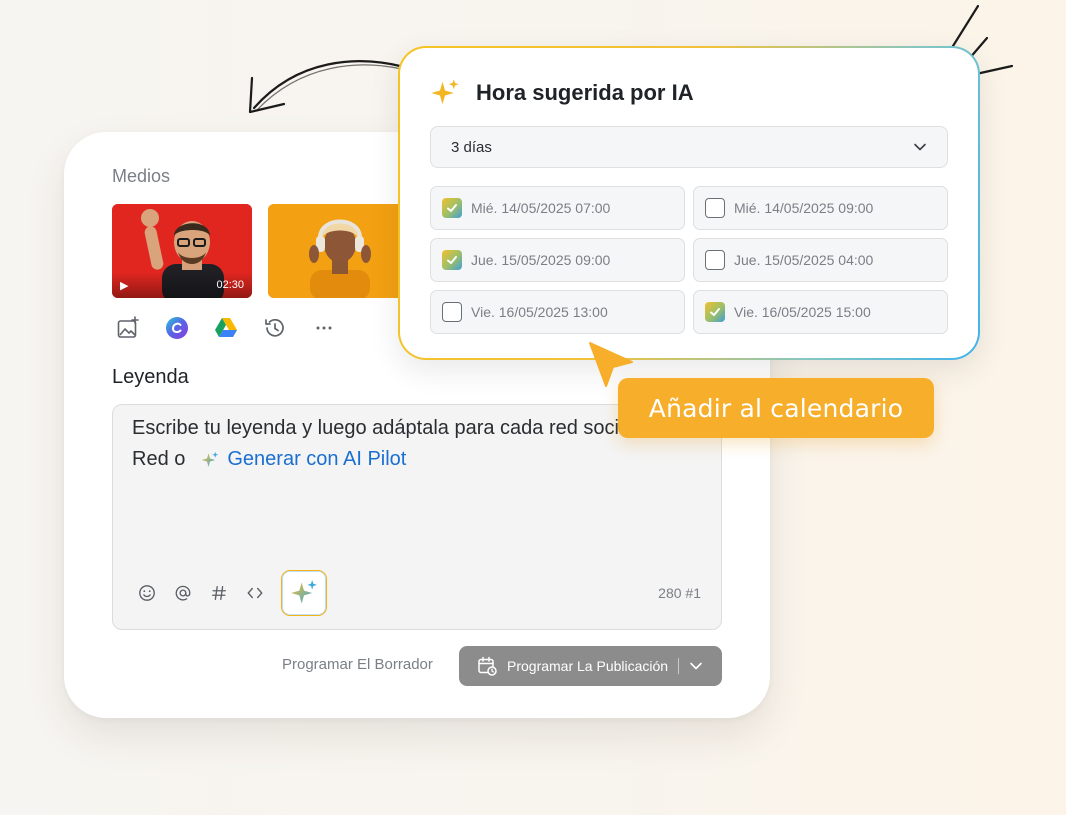  What do you see at coordinates (219, 593) in the screenshot?
I see `hashtag-icon` at bounding box center [219, 593].